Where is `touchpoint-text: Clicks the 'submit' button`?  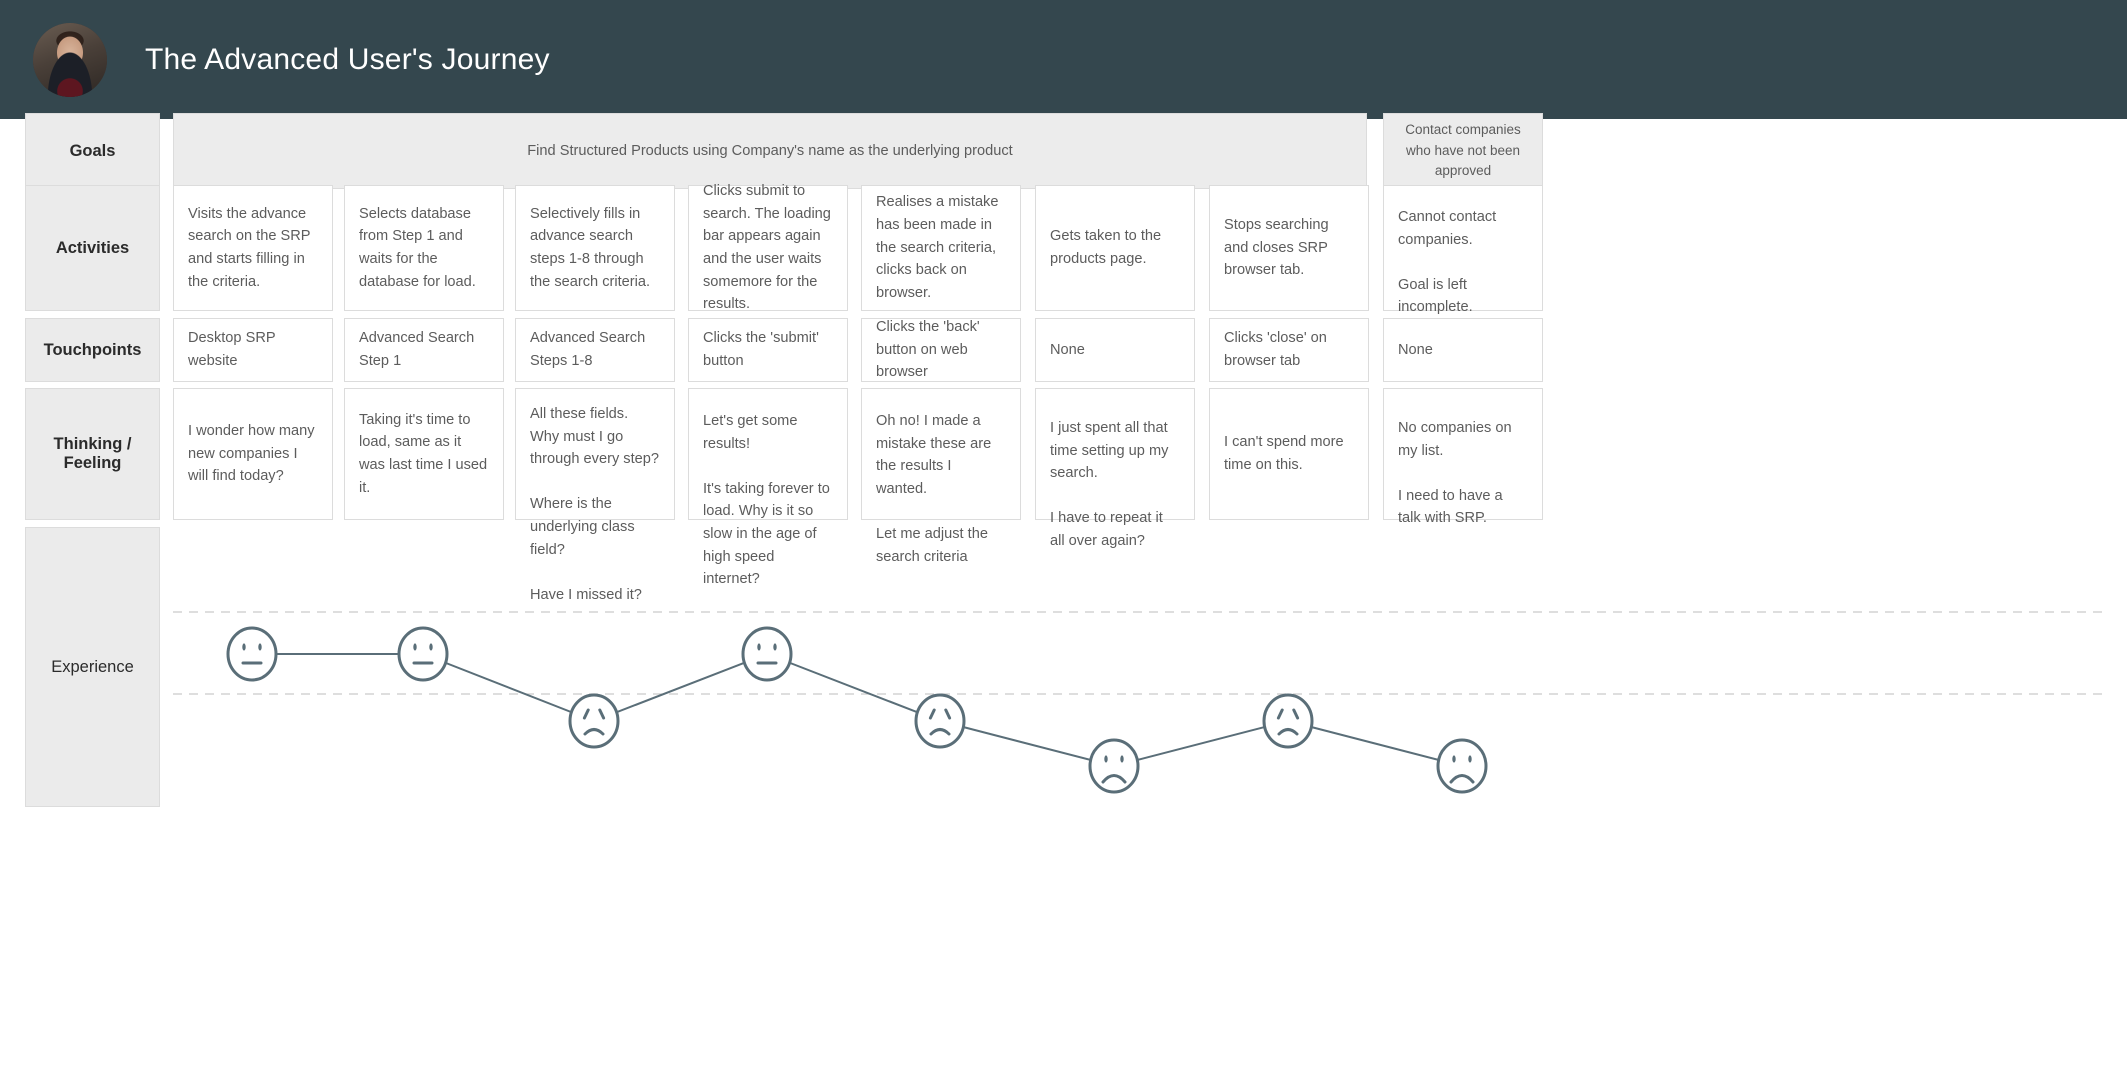
touchpoint-text: Clicks the 'submit' button is located at coordinates (761, 349).